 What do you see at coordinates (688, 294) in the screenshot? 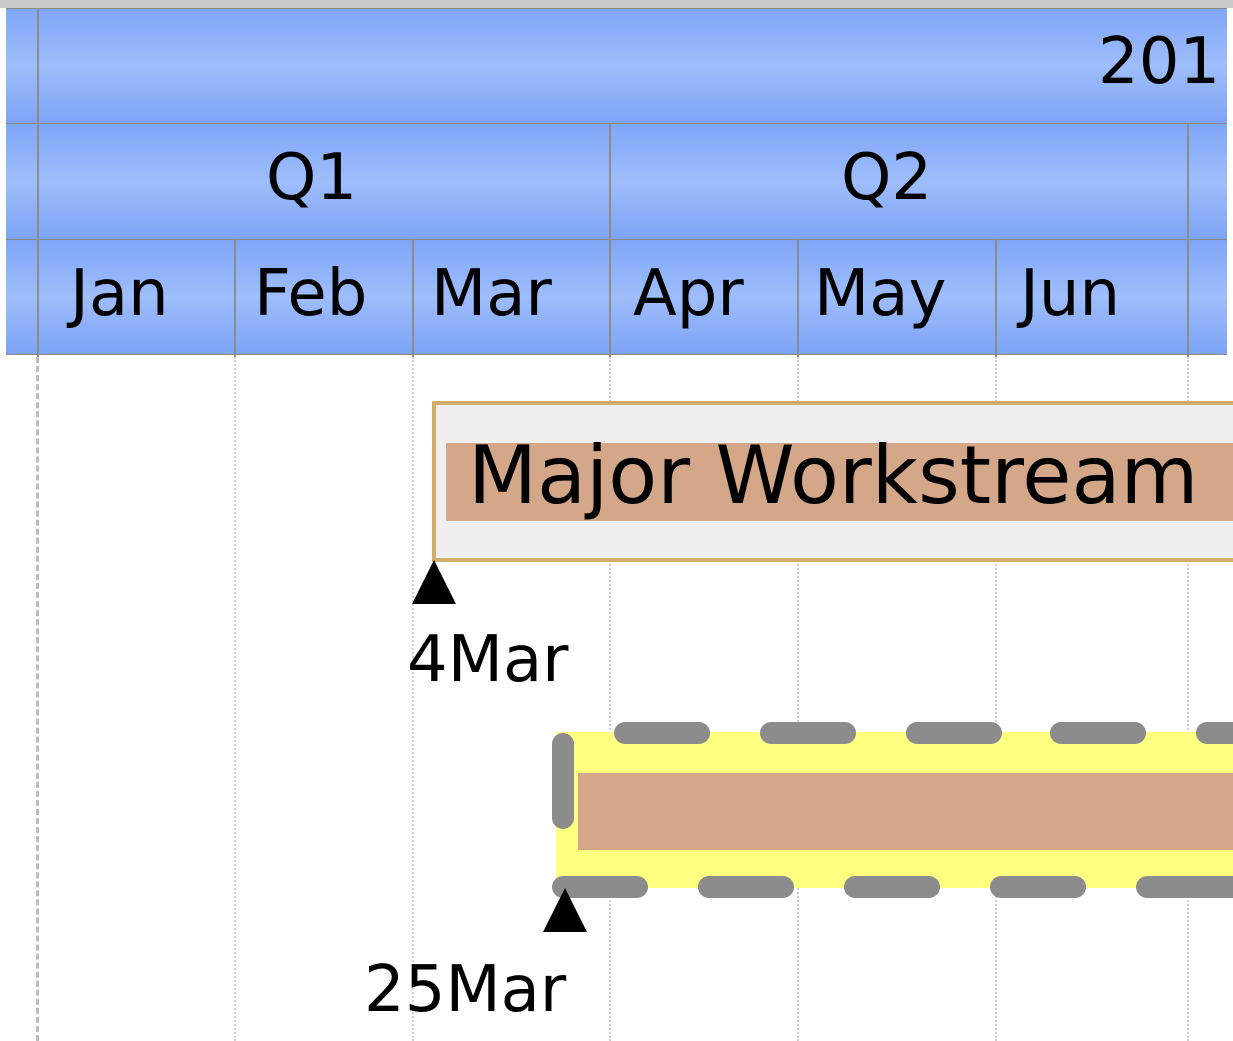
I see `month-apr-label: Apr` at bounding box center [688, 294].